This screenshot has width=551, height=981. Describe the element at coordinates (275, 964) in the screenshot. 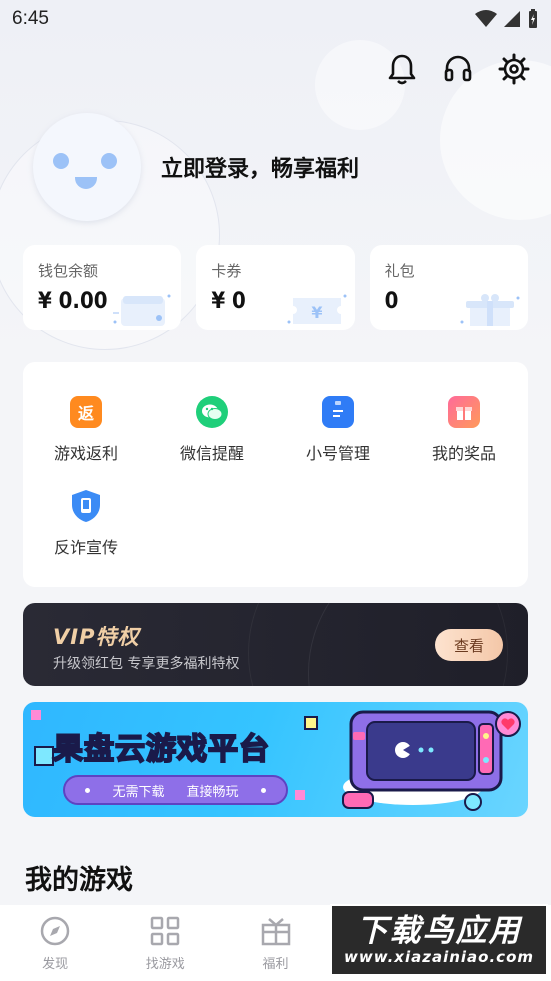

I see `tab-label: 福利` at that location.